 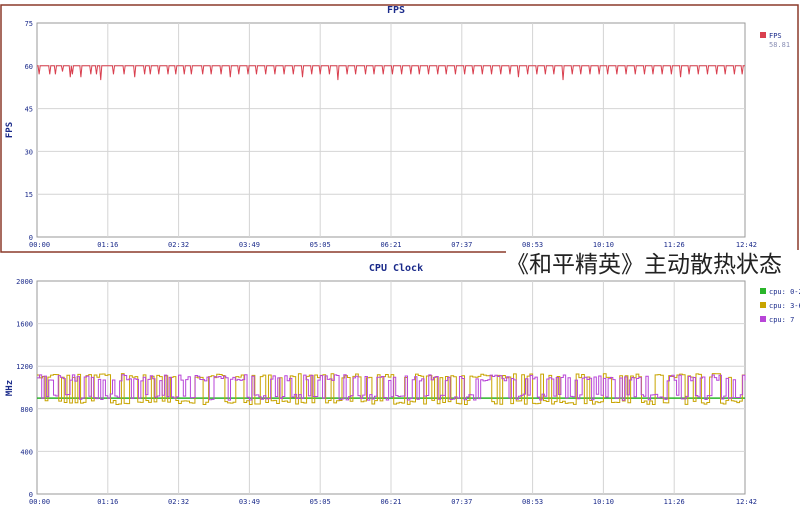 What do you see at coordinates (674, 502) in the screenshot?
I see `cpu-x-tick-label: 11:26` at bounding box center [674, 502].